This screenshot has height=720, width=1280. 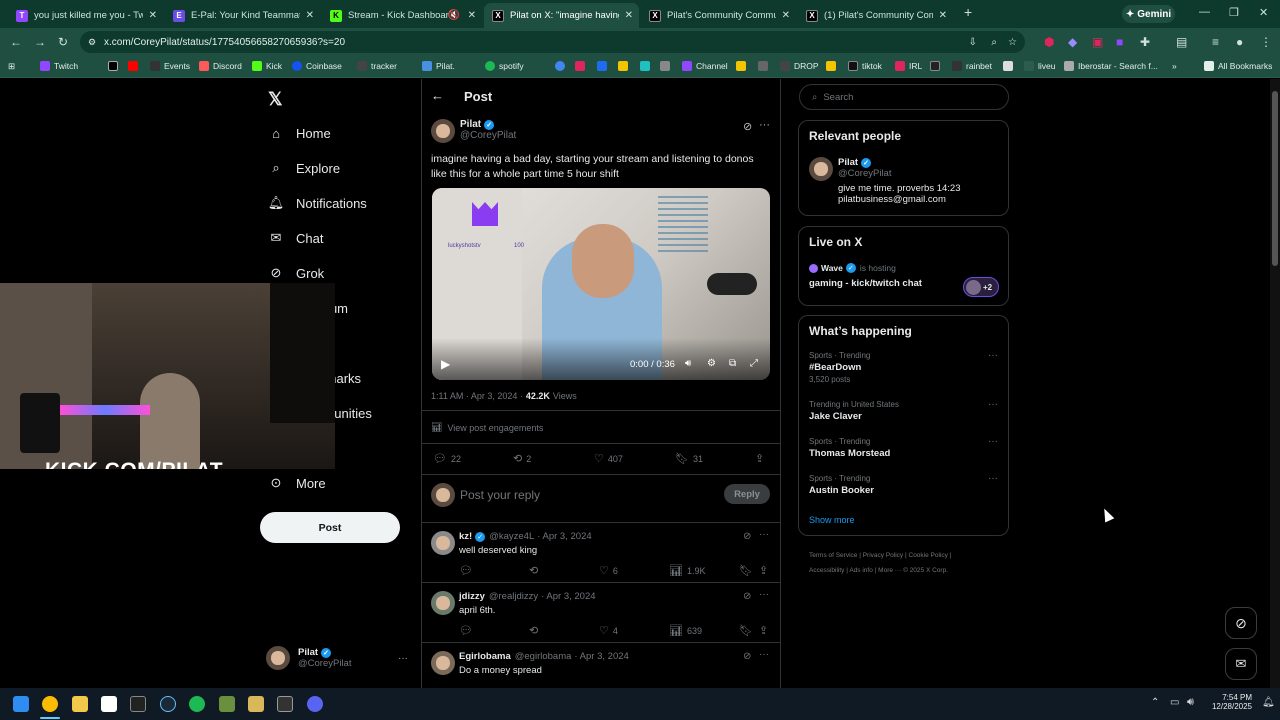 I want to click on nav-notifications: 🔔︎ Notifications, so click(x=317, y=203).